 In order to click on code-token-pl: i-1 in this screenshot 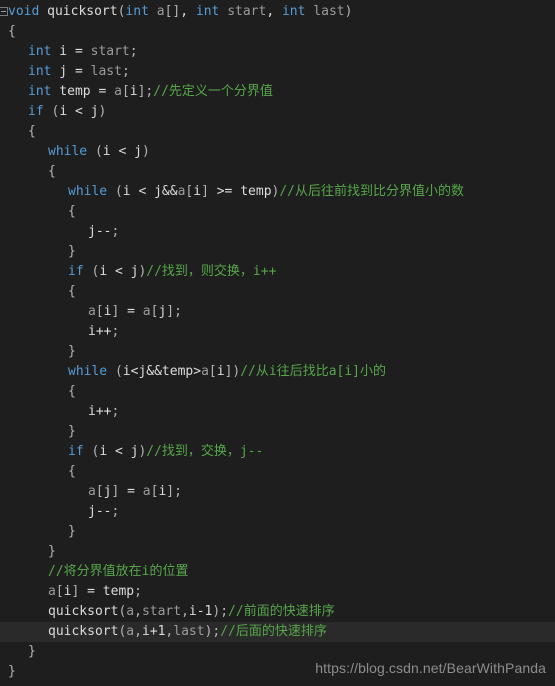, I will do `click(200, 611)`.